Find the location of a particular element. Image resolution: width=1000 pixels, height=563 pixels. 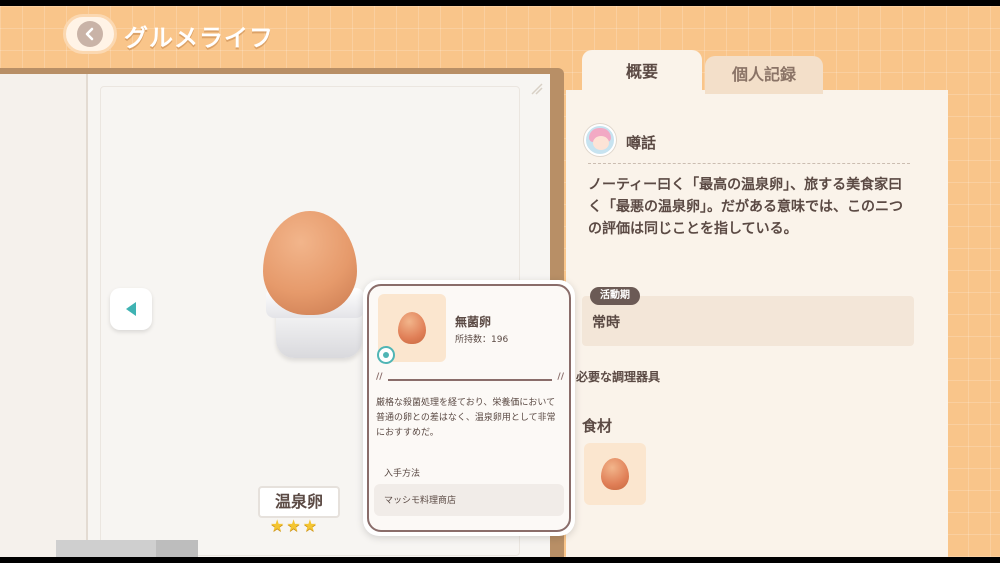

back-button is located at coordinates (90, 34).